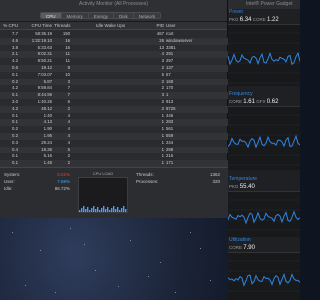  What do you see at coordinates (44, 88) in the screenshot?
I see `table-cell: 9:59.84` at bounding box center [44, 88].